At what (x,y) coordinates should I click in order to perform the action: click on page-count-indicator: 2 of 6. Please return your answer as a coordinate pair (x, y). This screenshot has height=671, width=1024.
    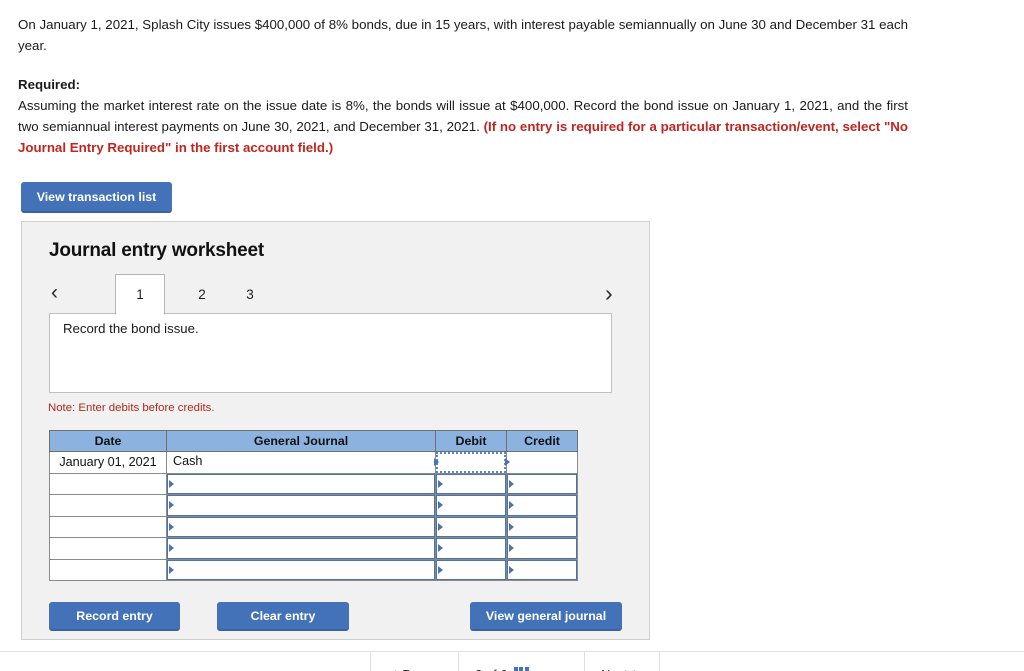
    Looking at the image, I should click on (501, 661).